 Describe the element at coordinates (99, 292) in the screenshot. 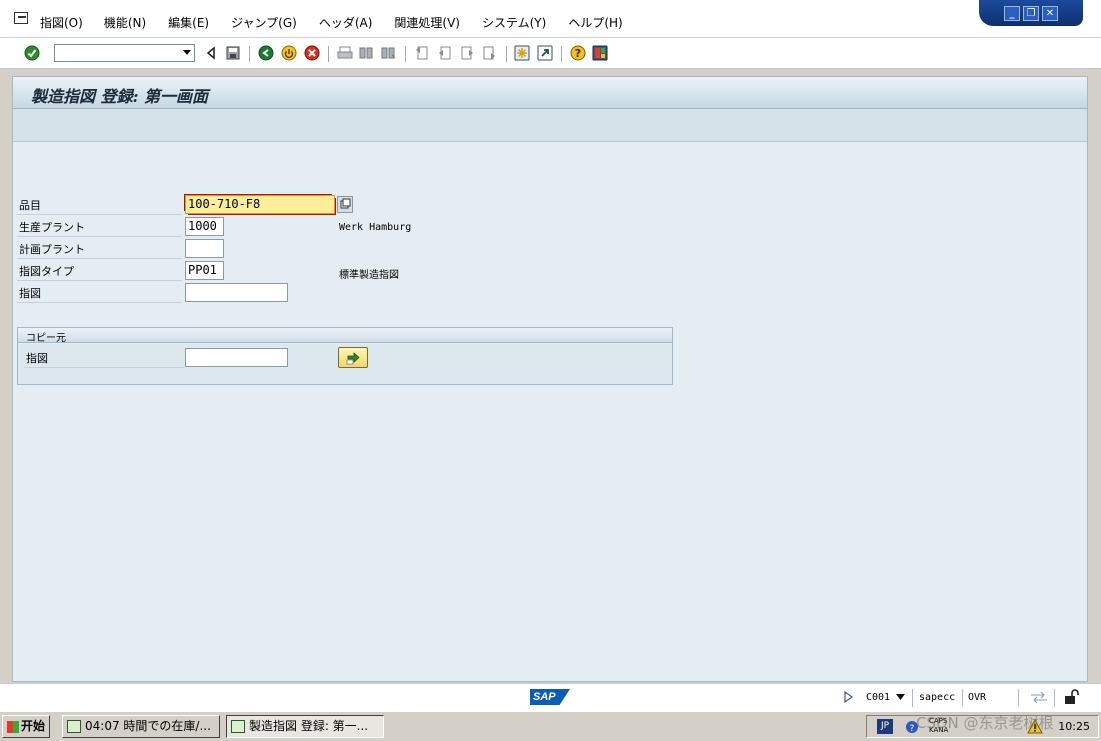

I see `order-row: 指図` at that location.